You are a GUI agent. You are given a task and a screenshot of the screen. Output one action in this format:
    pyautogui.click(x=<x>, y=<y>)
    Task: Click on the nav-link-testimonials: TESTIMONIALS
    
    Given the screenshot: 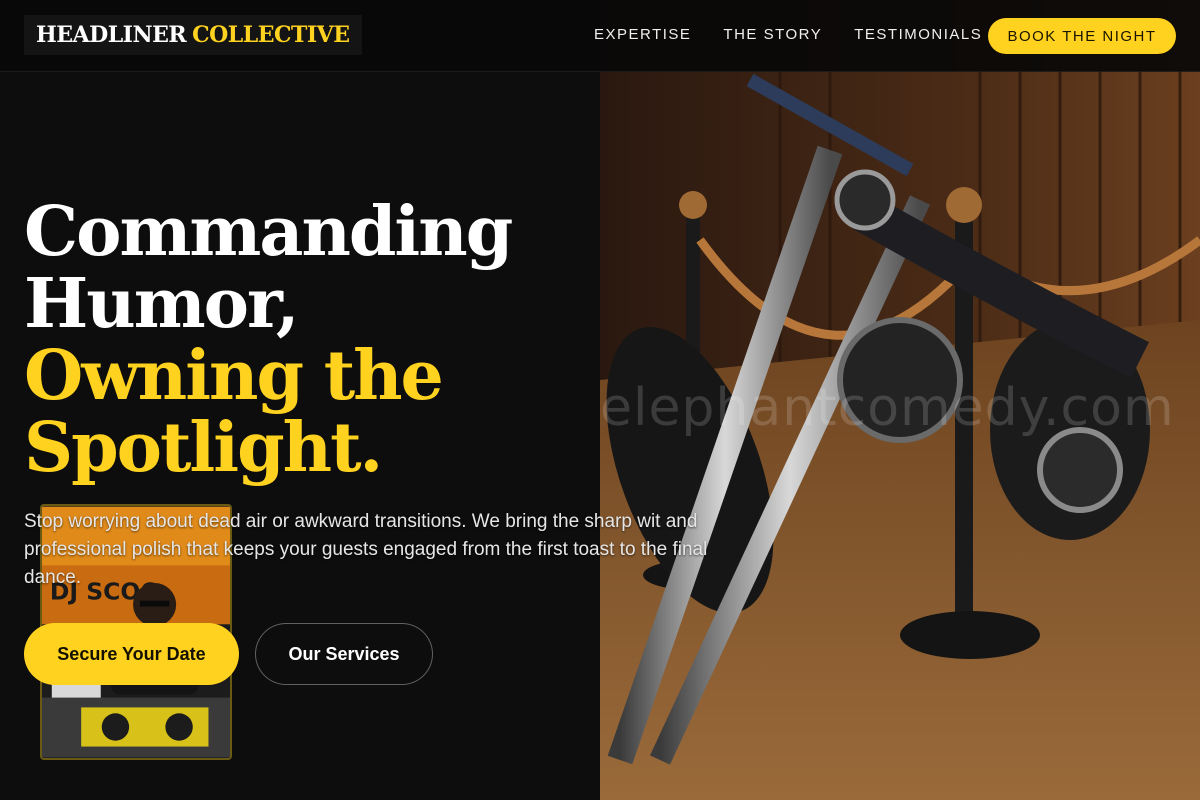 What is the action you would take?
    pyautogui.click(x=918, y=34)
    